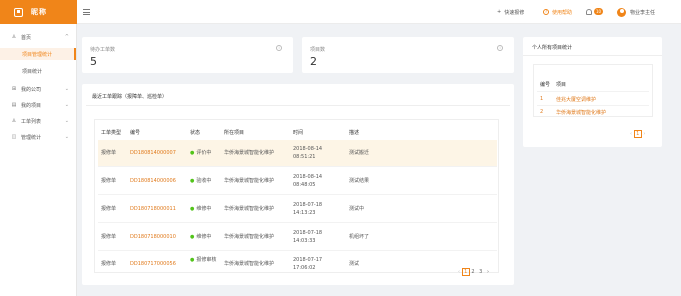  Describe the element at coordinates (201, 181) in the screenshot. I see `cell-status: ● 验收中` at that location.